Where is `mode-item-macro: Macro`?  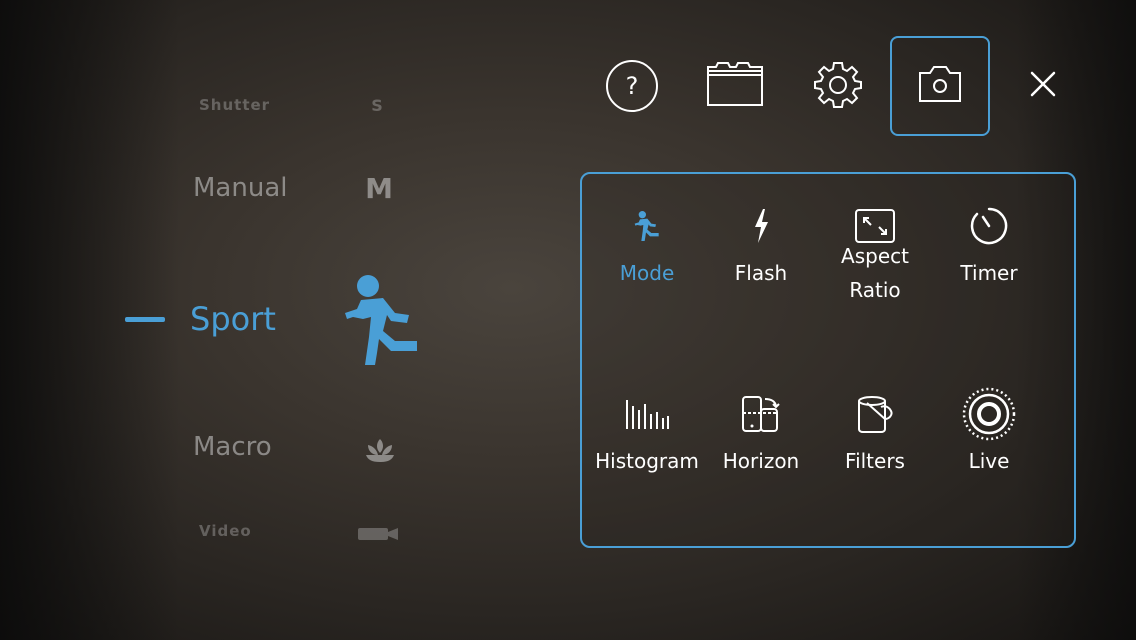
mode-item-macro: Macro is located at coordinates (232, 447).